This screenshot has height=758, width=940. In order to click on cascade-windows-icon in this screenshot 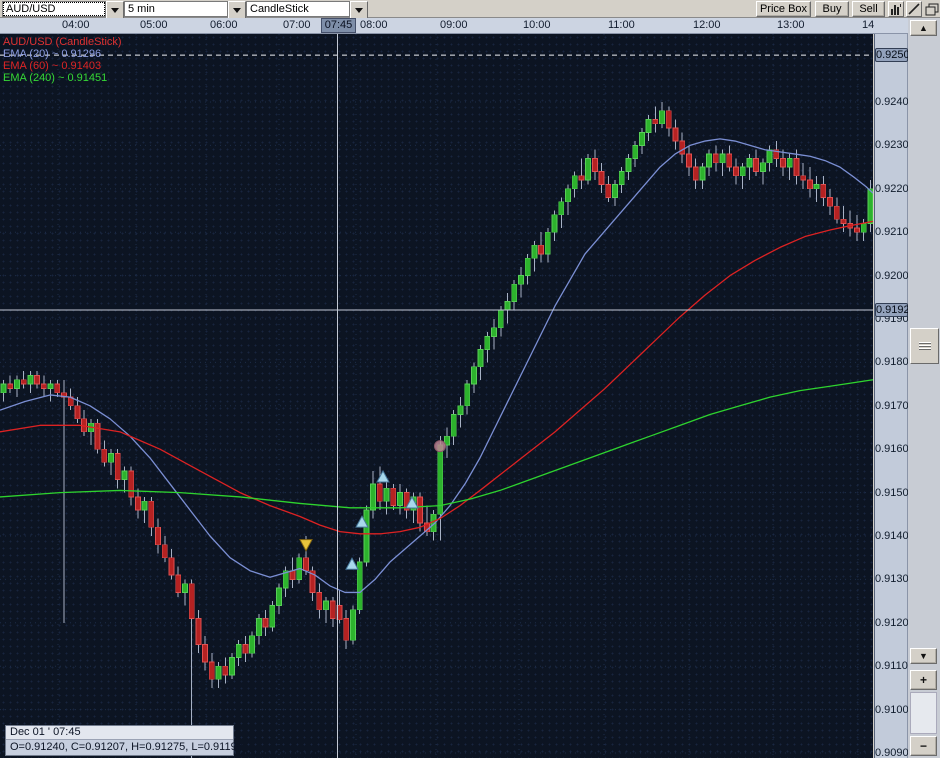, I will do `click(932, 9)`.